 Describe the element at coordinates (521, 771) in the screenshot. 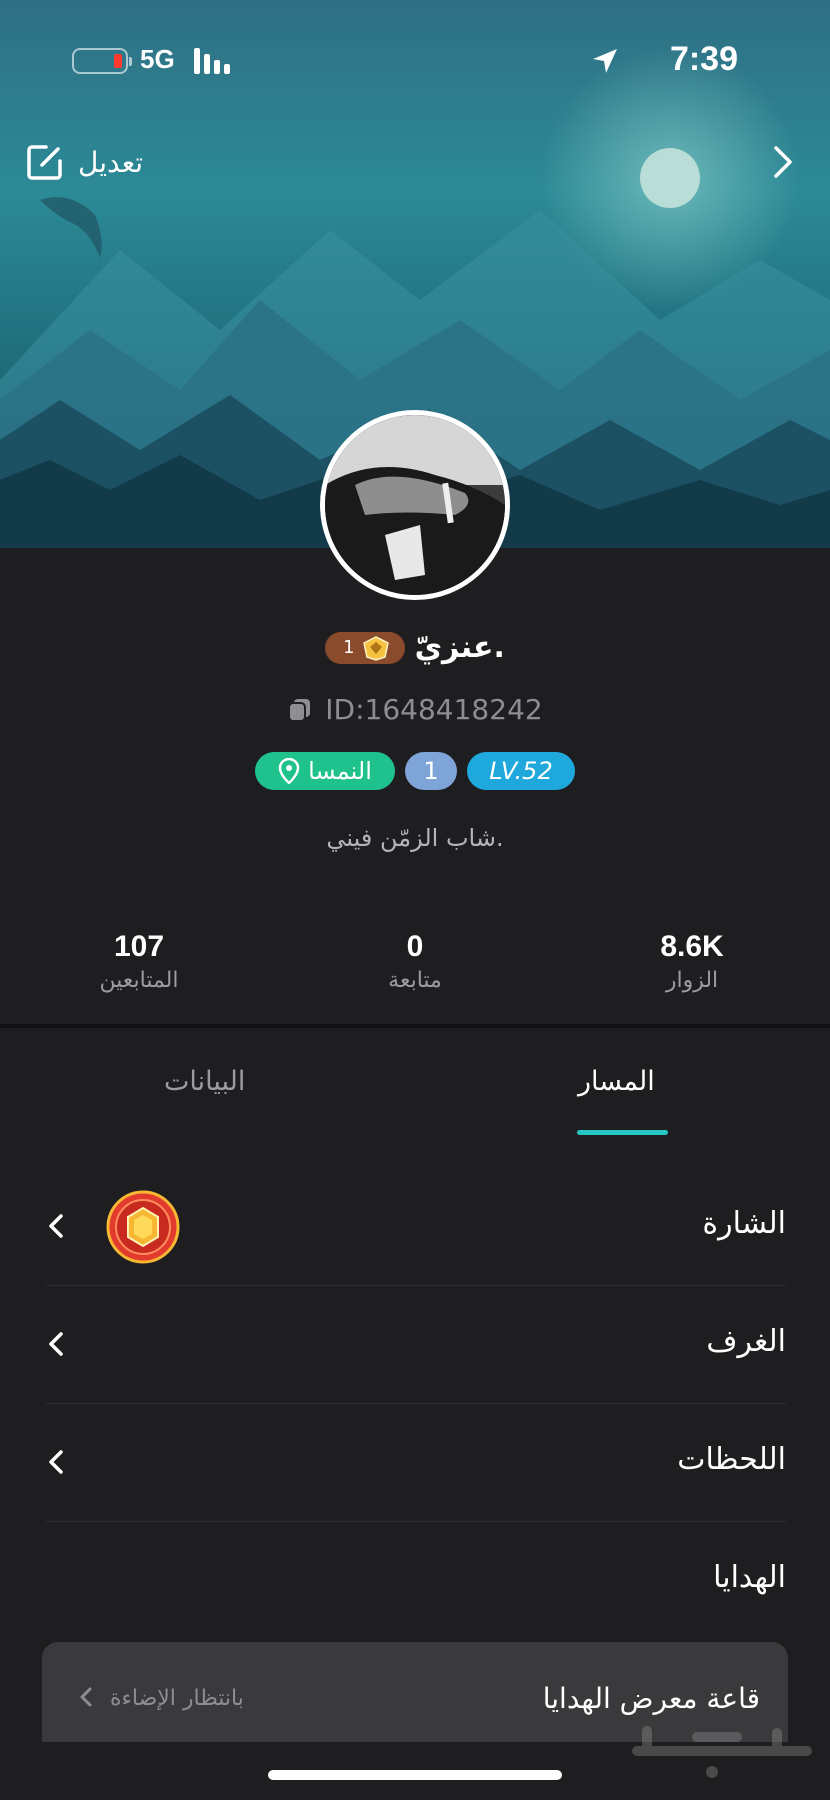

I see `level-tag: LV.52` at that location.